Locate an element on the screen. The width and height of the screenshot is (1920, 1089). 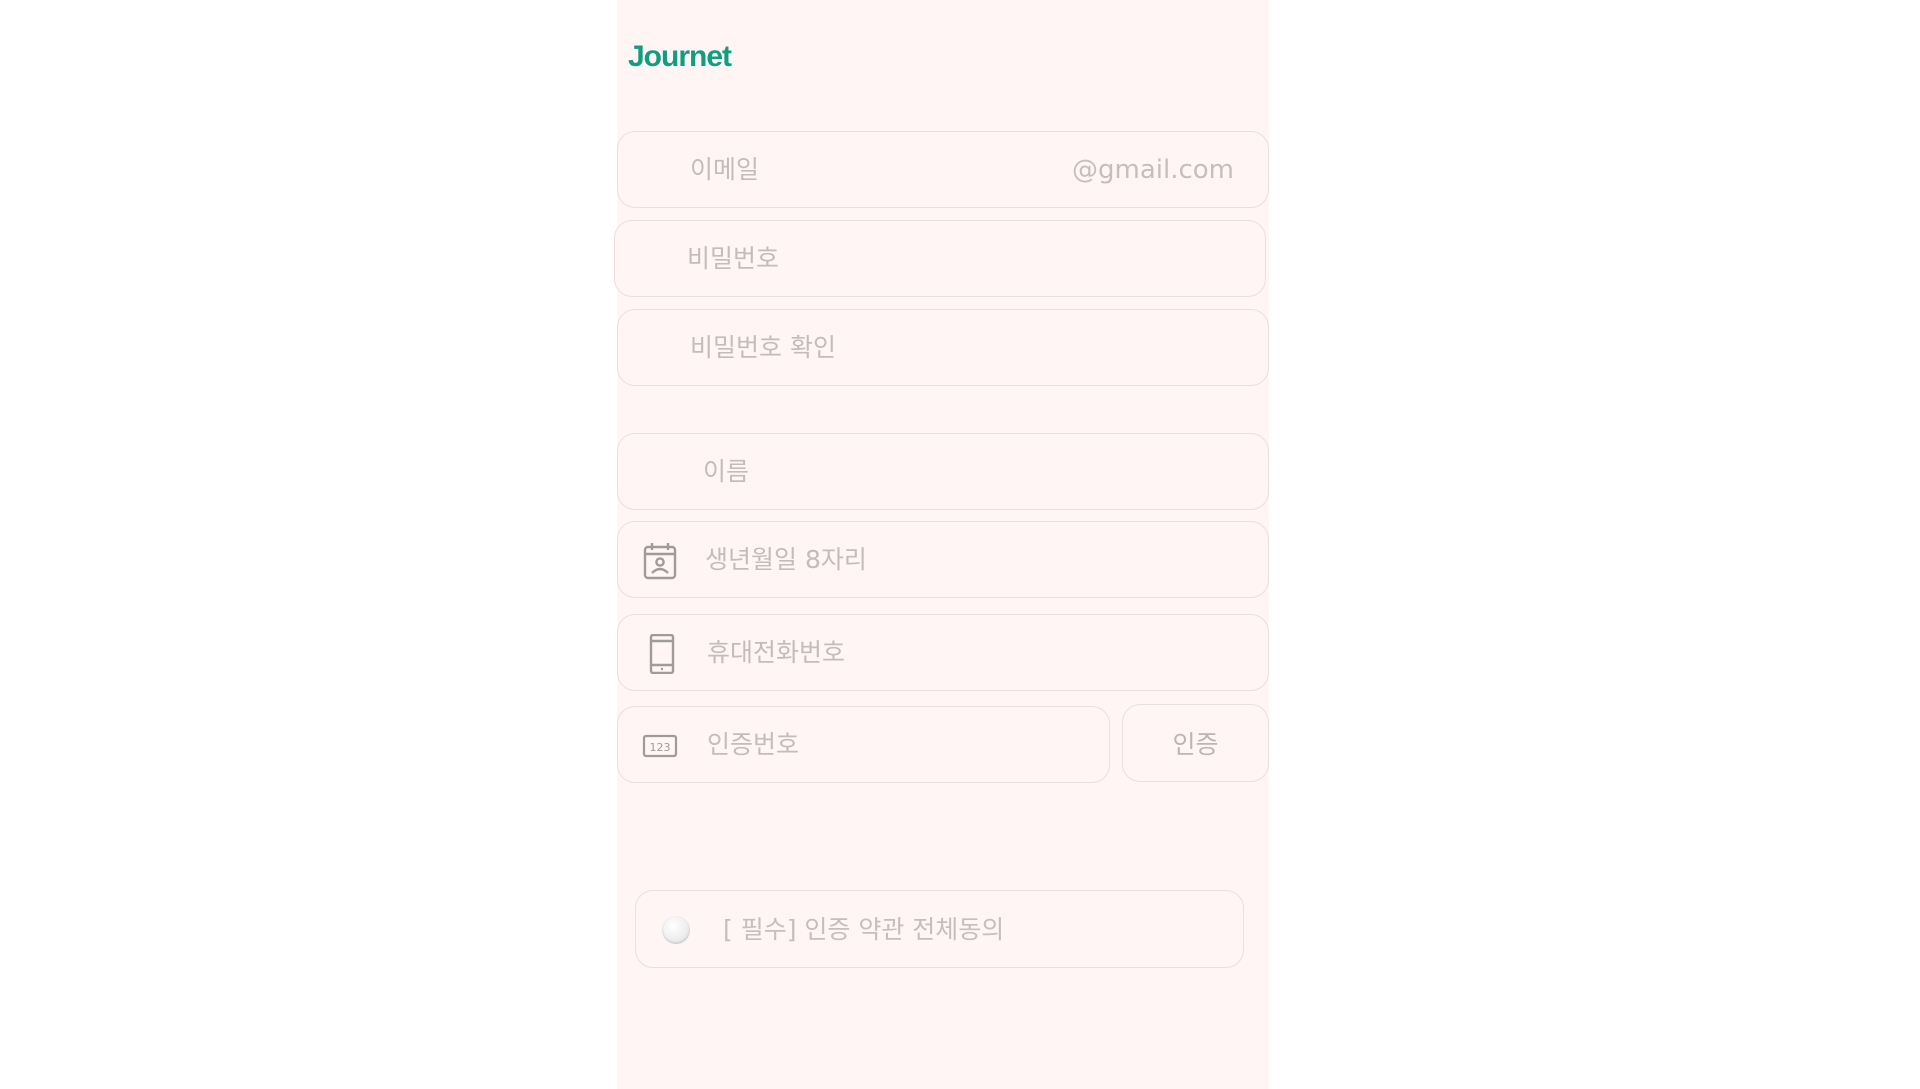
password-input is located at coordinates (957, 258).